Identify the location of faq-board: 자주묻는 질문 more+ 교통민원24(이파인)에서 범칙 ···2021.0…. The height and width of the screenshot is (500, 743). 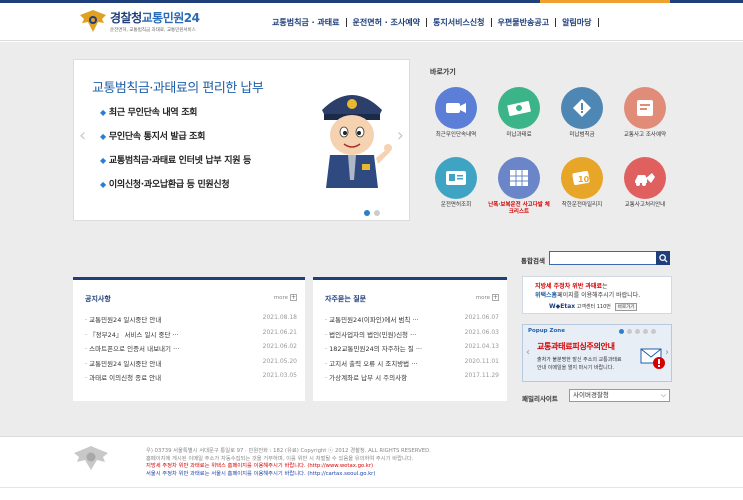
(410, 339).